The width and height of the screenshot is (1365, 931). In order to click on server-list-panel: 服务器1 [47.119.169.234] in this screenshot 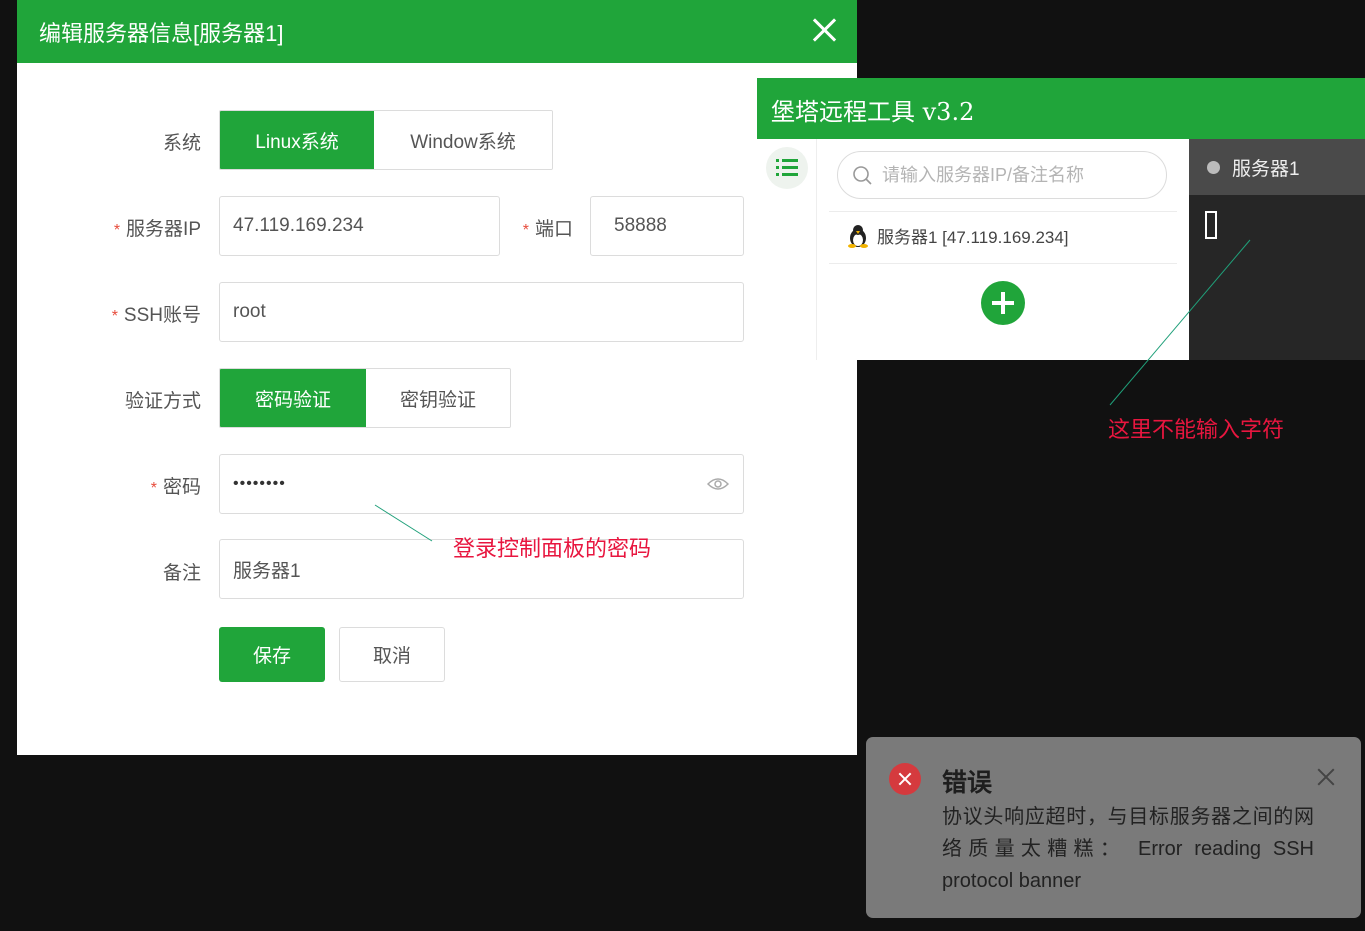, I will do `click(1003, 249)`.